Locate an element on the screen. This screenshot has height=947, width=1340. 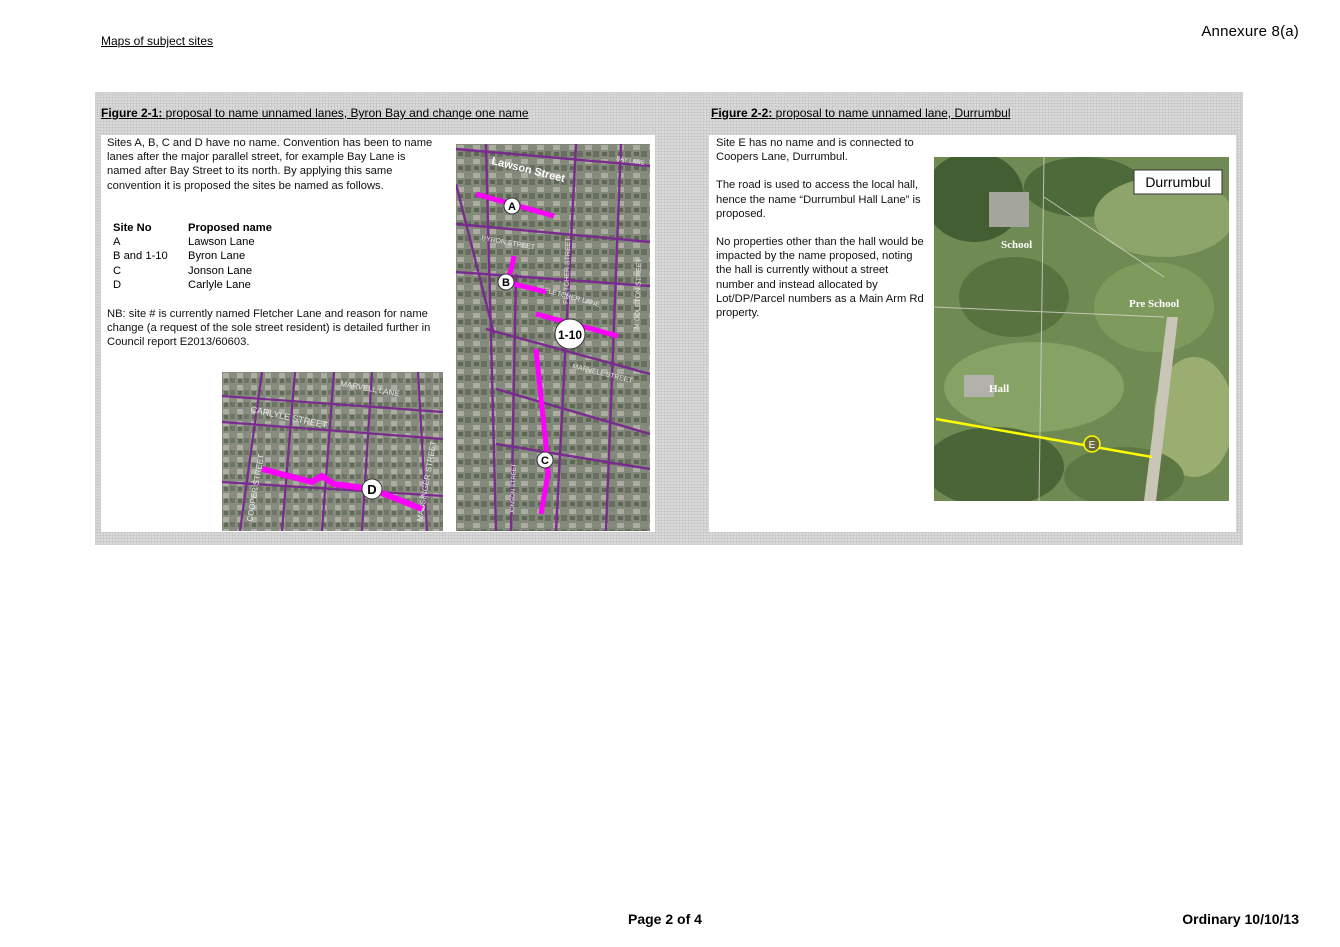
map-title: Durrumbul is located at coordinates (1177, 182).